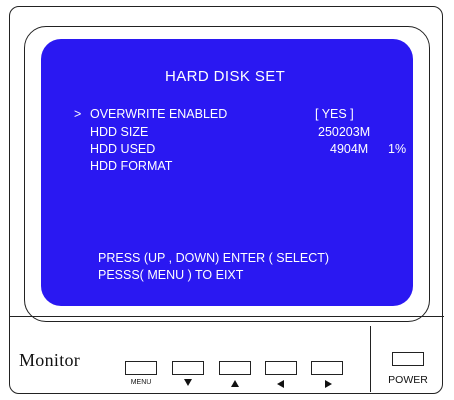 This screenshot has width=454, height=400. Describe the element at coordinates (235, 368) in the screenshot. I see `up-button` at that location.